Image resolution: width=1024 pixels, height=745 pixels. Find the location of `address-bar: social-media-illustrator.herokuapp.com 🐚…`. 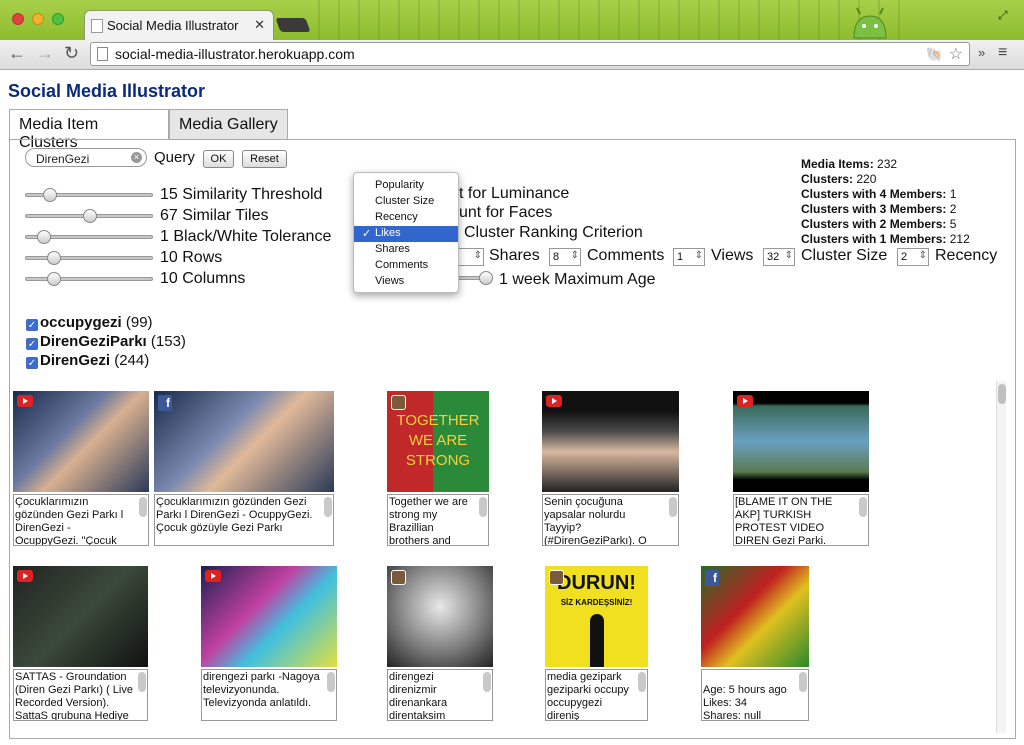

address-bar: social-media-illustrator.herokuapp.com 🐚… is located at coordinates (530, 54).